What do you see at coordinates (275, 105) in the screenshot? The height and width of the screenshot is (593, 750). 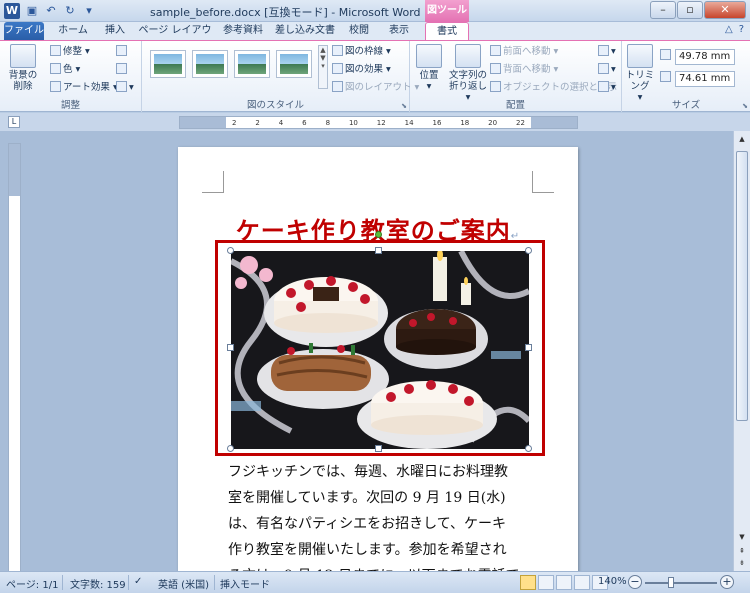 I see `group-label-picture-styles: 図のスタイル` at bounding box center [275, 105].